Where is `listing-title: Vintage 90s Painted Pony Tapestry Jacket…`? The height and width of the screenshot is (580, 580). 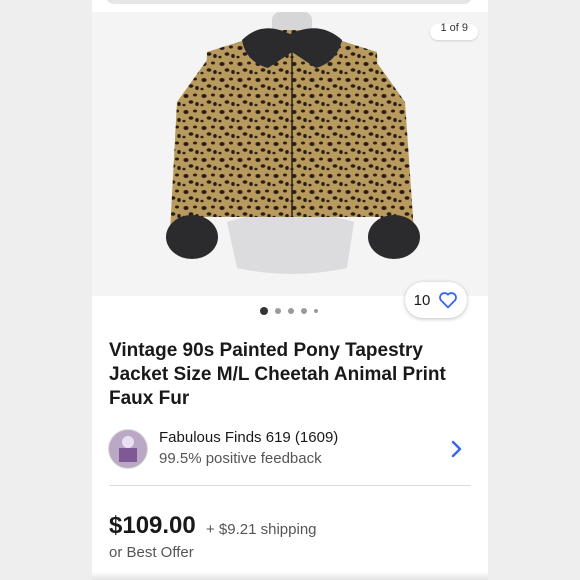 listing-title: Vintage 90s Painted Pony Tapestry Jacket… is located at coordinates (277, 374).